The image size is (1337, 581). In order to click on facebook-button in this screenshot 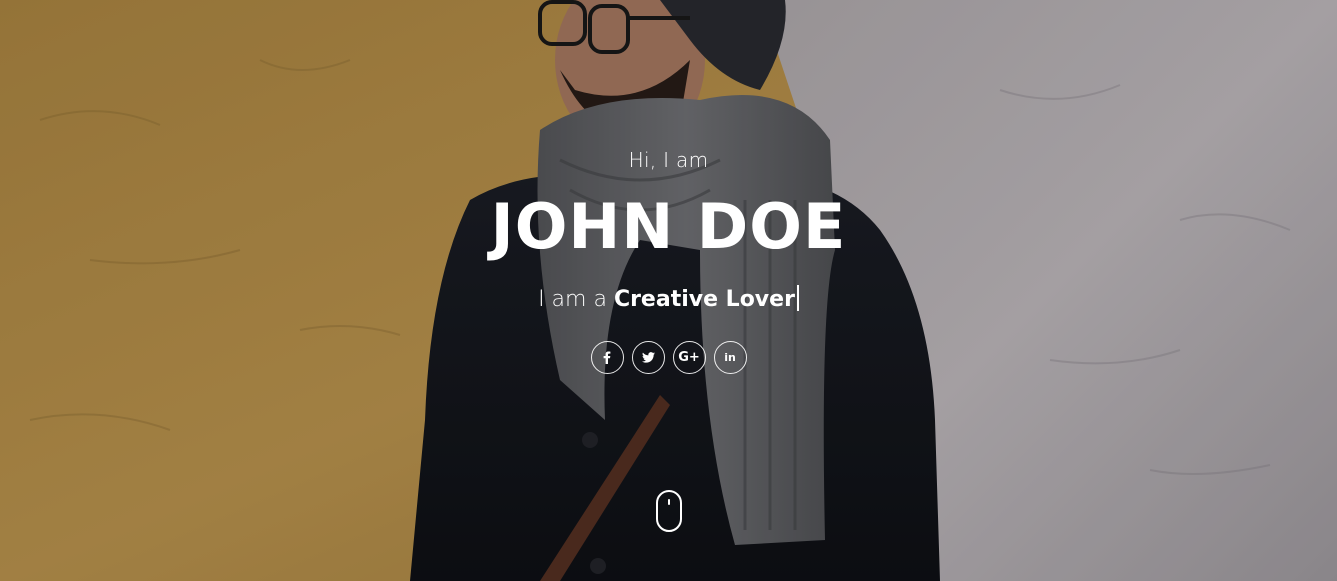, I will do `click(607, 357)`.